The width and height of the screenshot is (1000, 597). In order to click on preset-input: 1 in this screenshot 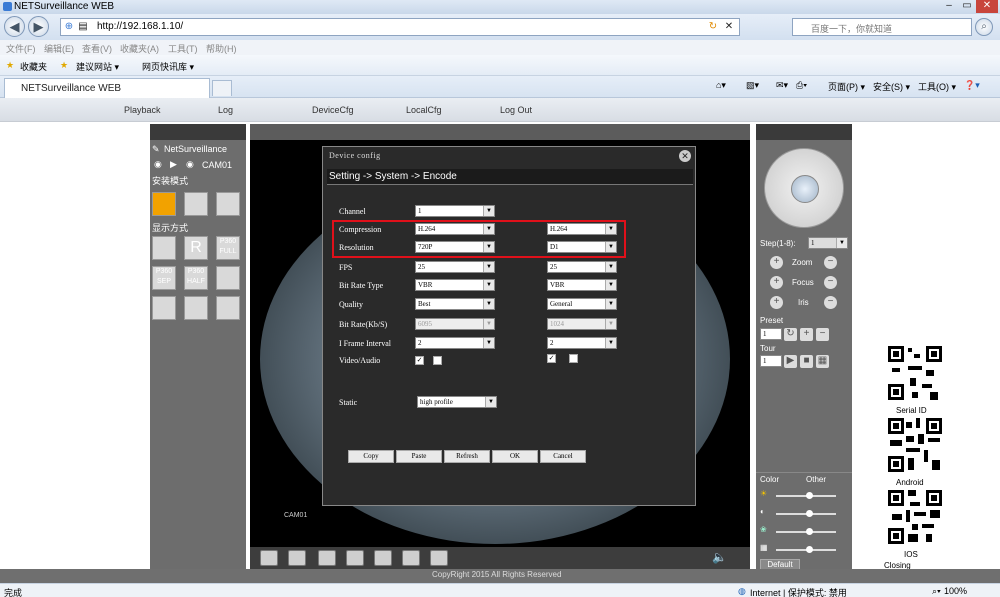, I will do `click(771, 334)`.